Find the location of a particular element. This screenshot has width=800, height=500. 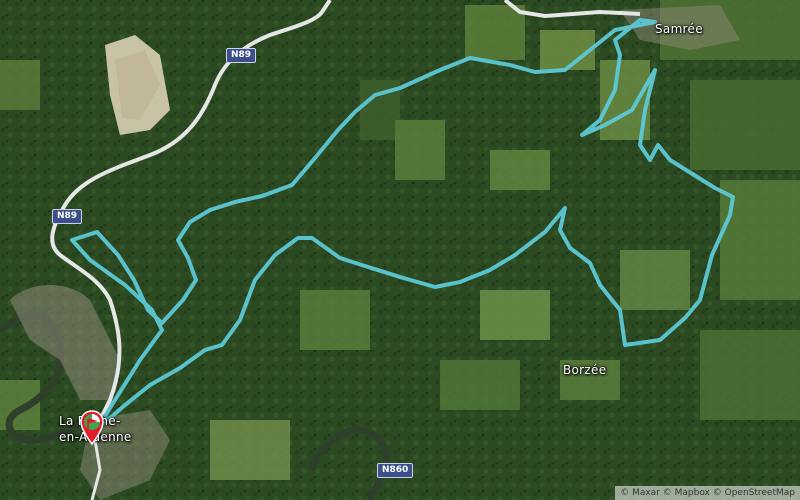

map-attribution: © Maxar © Mapbox © OpenStreetMap is located at coordinates (707, 493).